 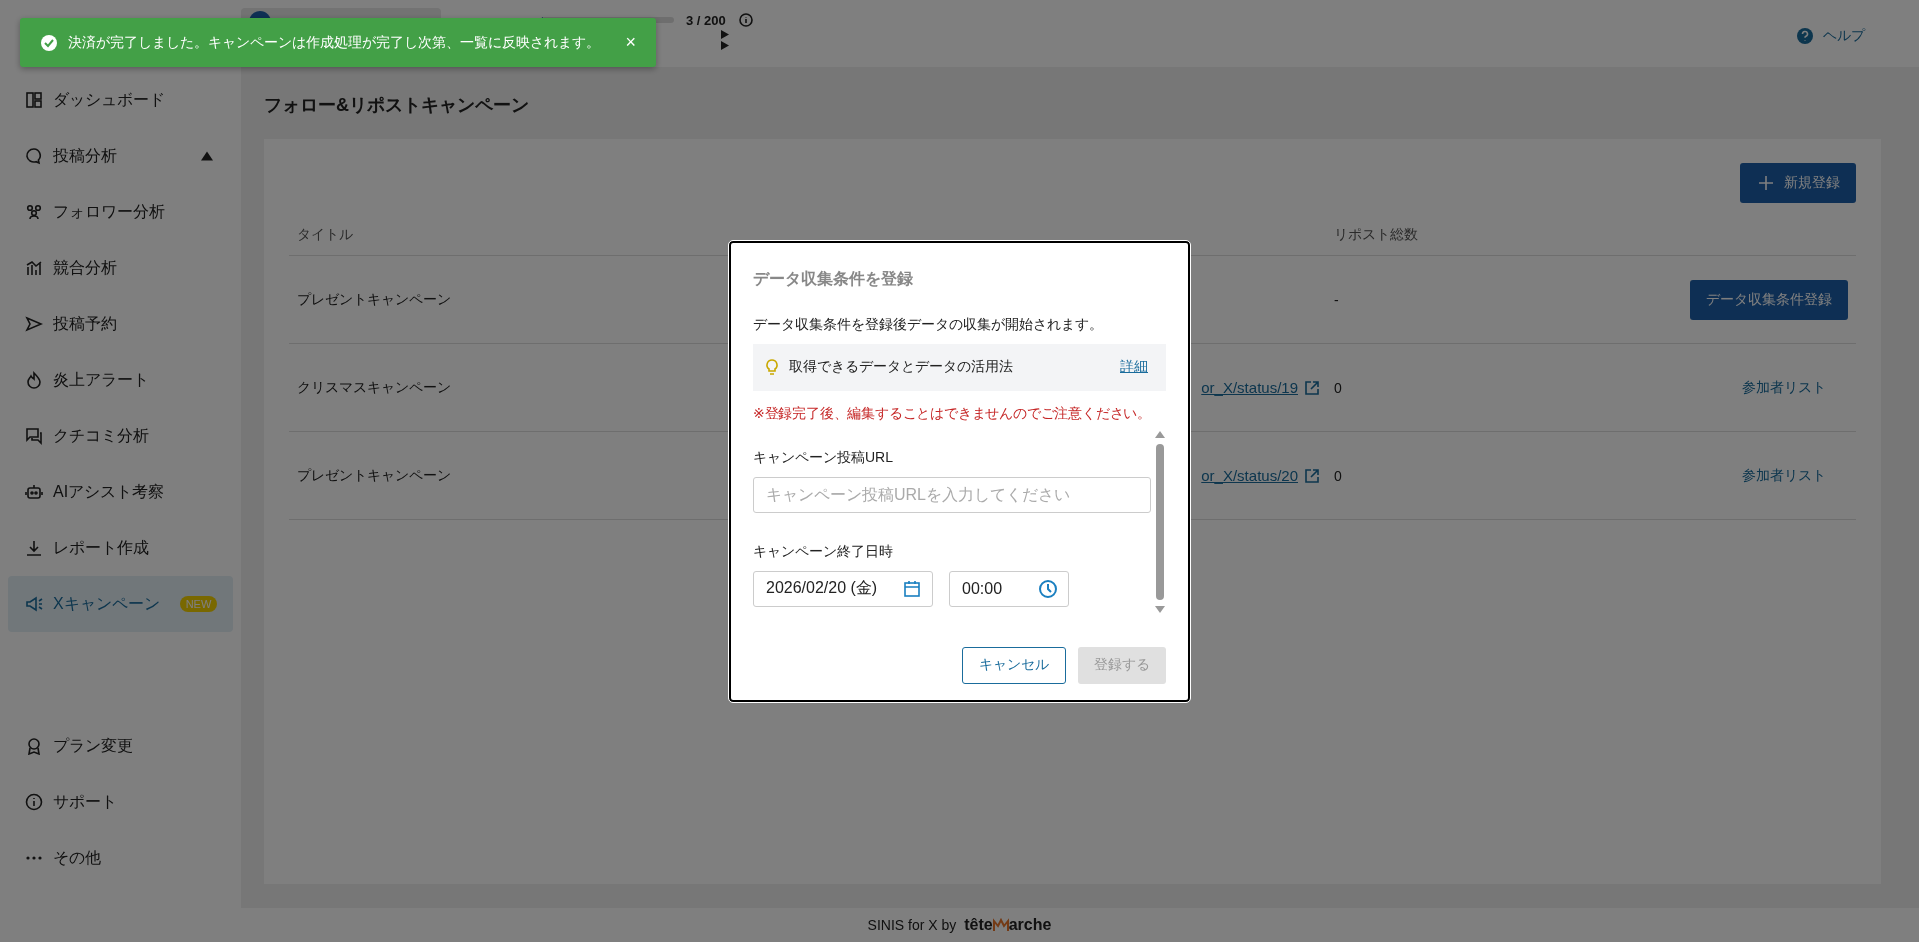 I want to click on url-input: キャンペーン投稿URLを入力してください, so click(x=952, y=494).